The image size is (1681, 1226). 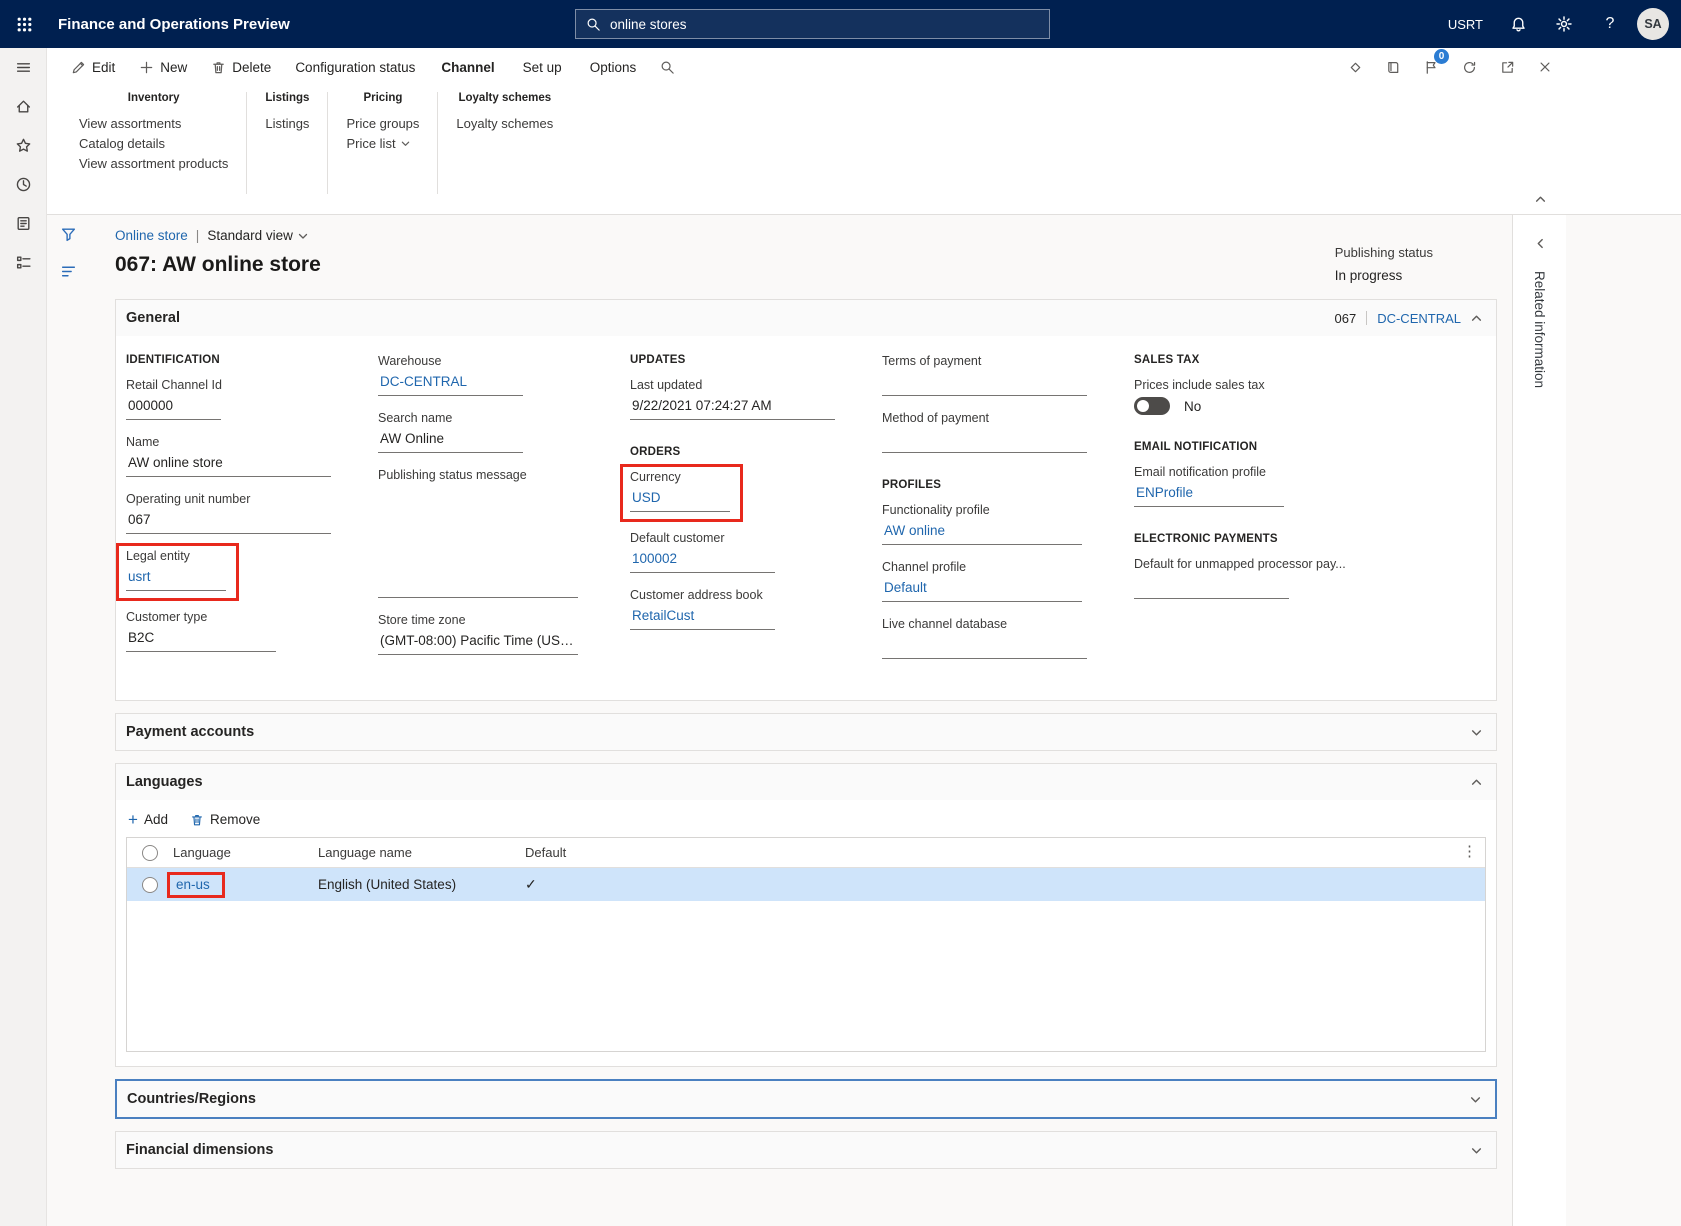 I want to click on live-channel-database-input, so click(x=984, y=647).